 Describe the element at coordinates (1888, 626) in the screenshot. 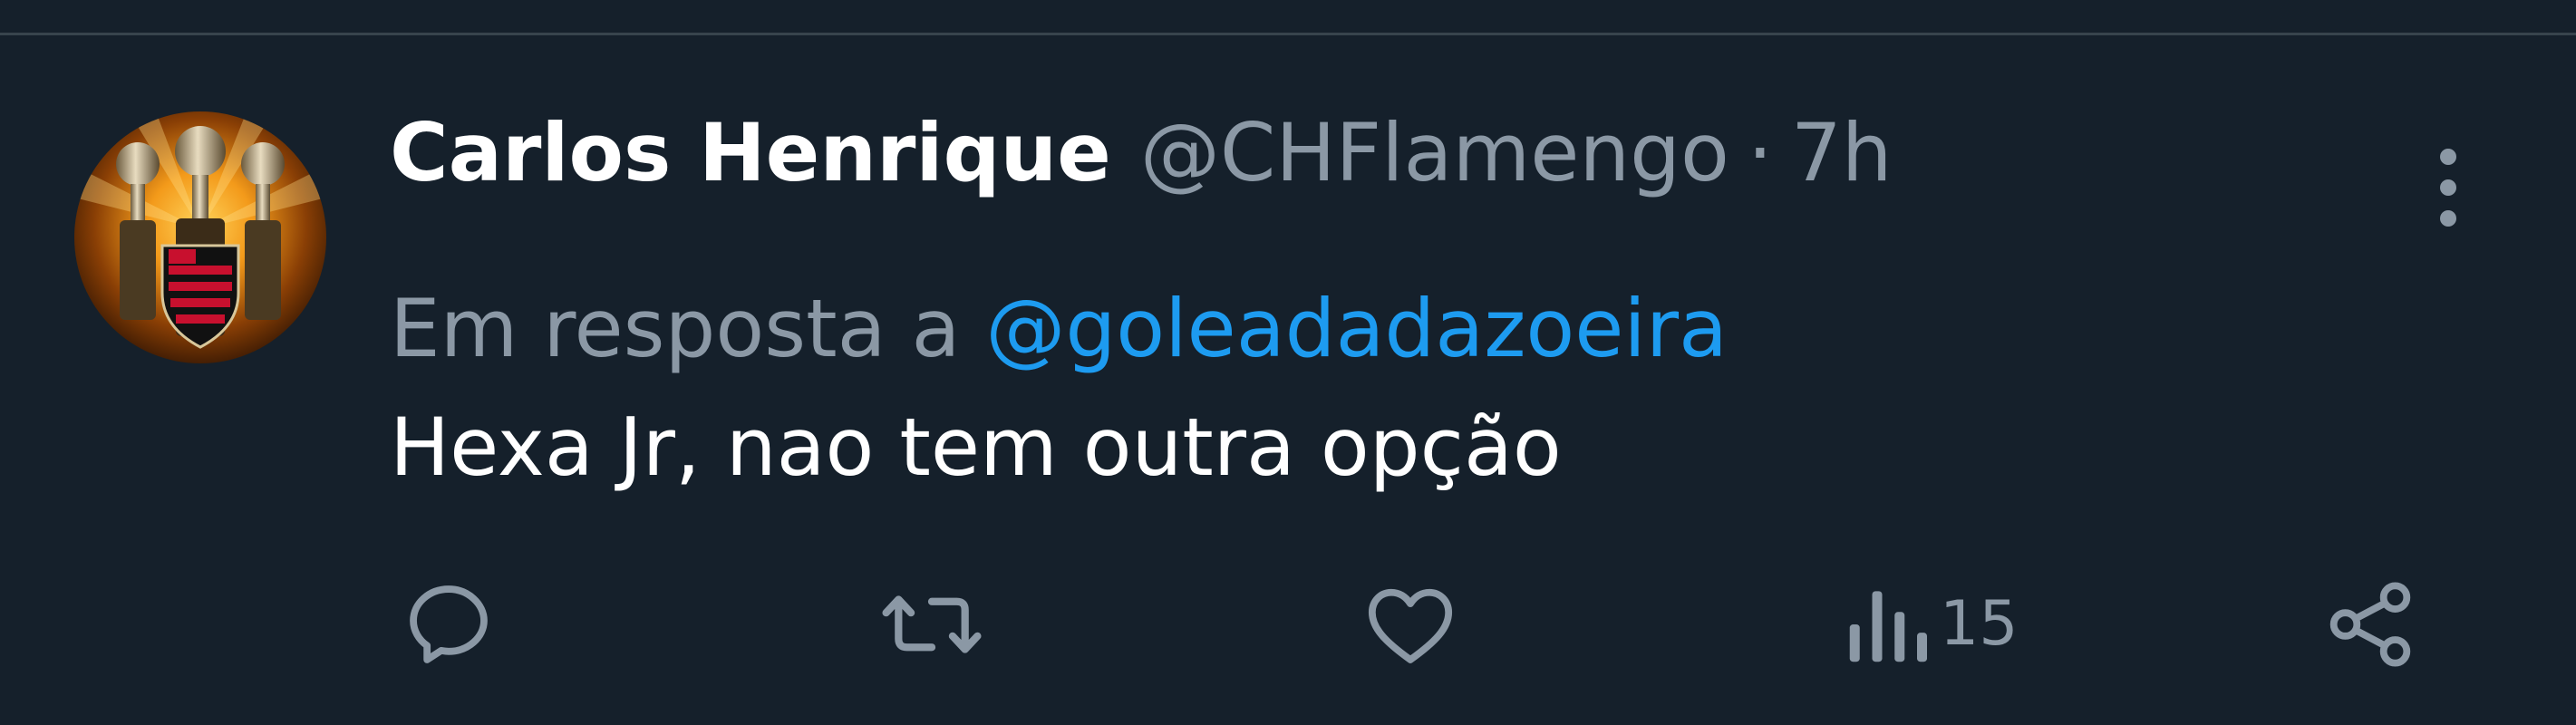

I see `views-chart-icon` at that location.